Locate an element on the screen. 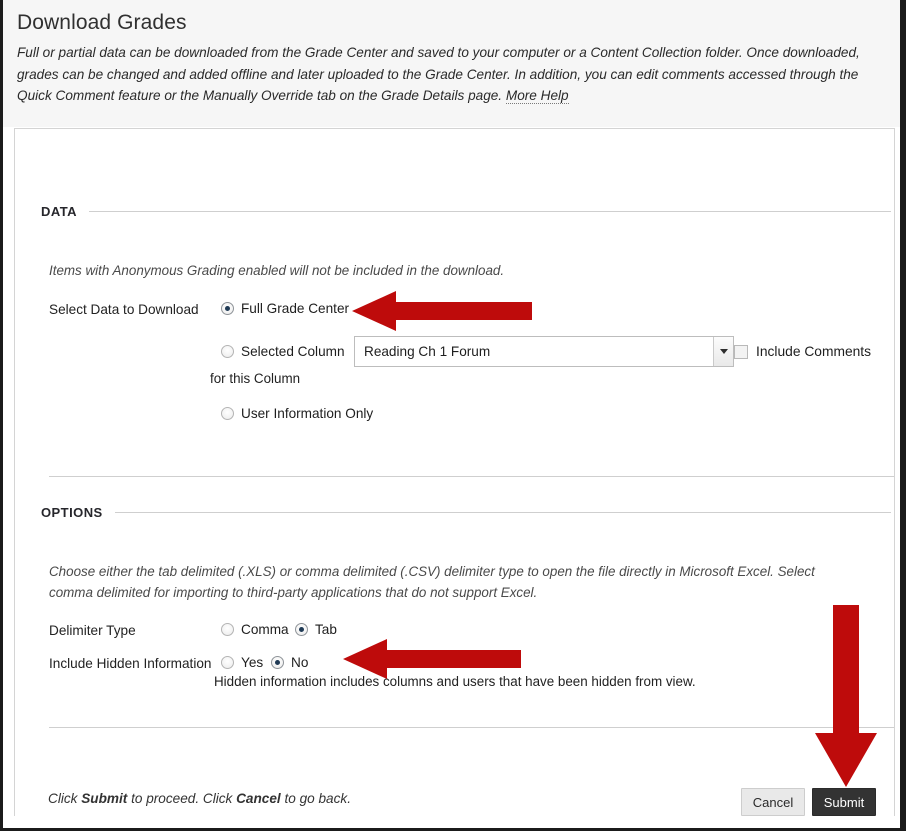  options-section-rule is located at coordinates (502, 512).